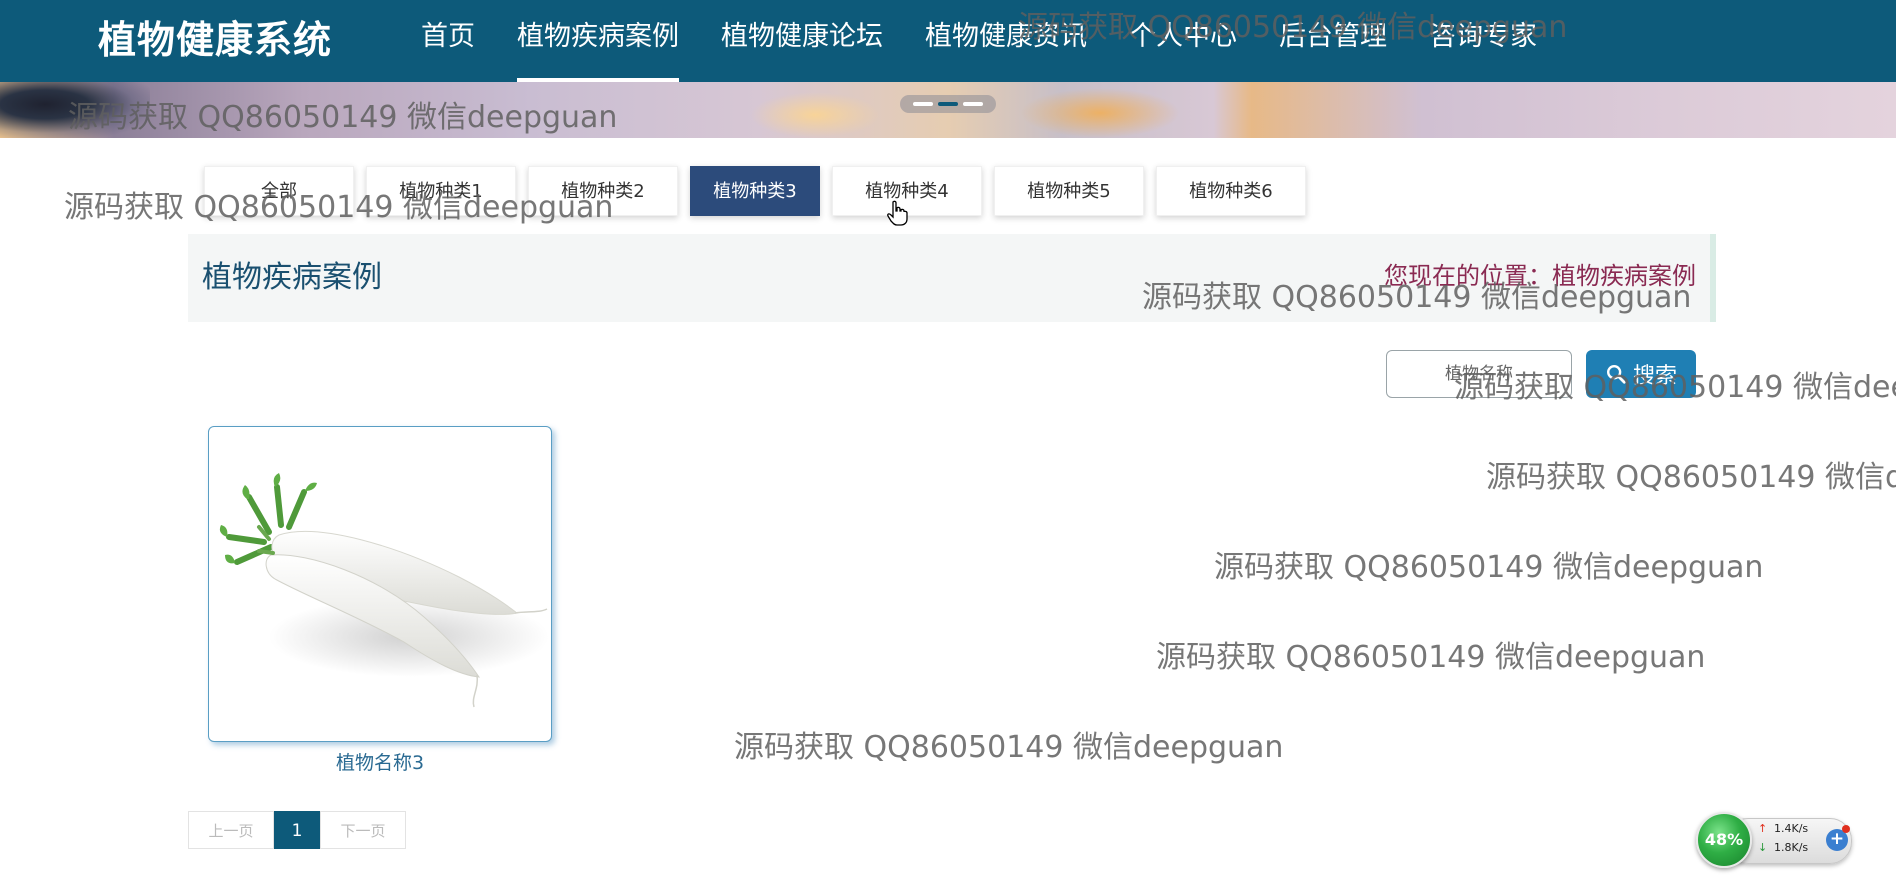 The image size is (1896, 892). I want to click on pagination: 上一页 1 下一页, so click(297, 830).